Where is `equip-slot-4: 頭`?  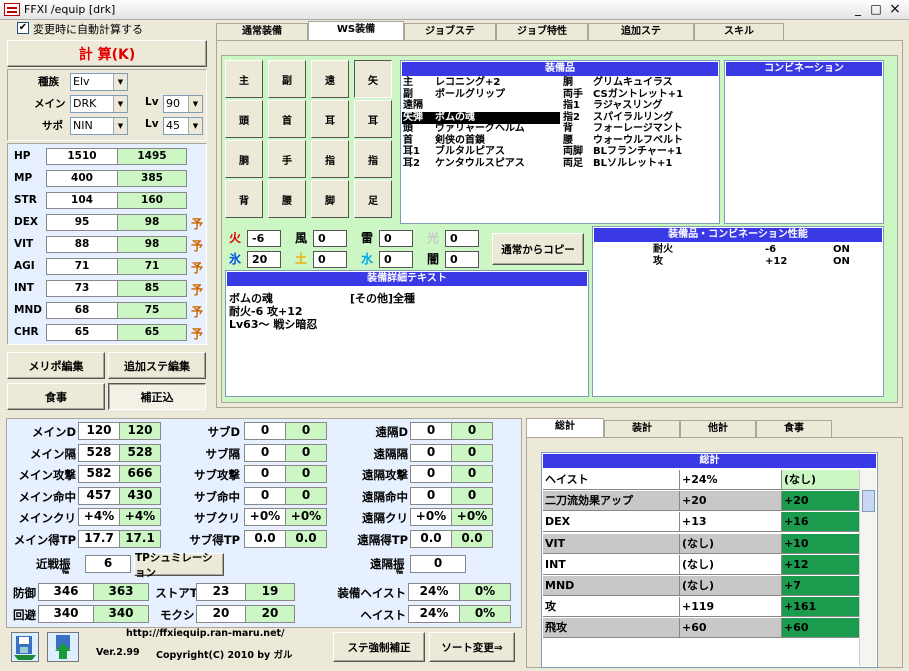 equip-slot-4: 頭 is located at coordinates (244, 119).